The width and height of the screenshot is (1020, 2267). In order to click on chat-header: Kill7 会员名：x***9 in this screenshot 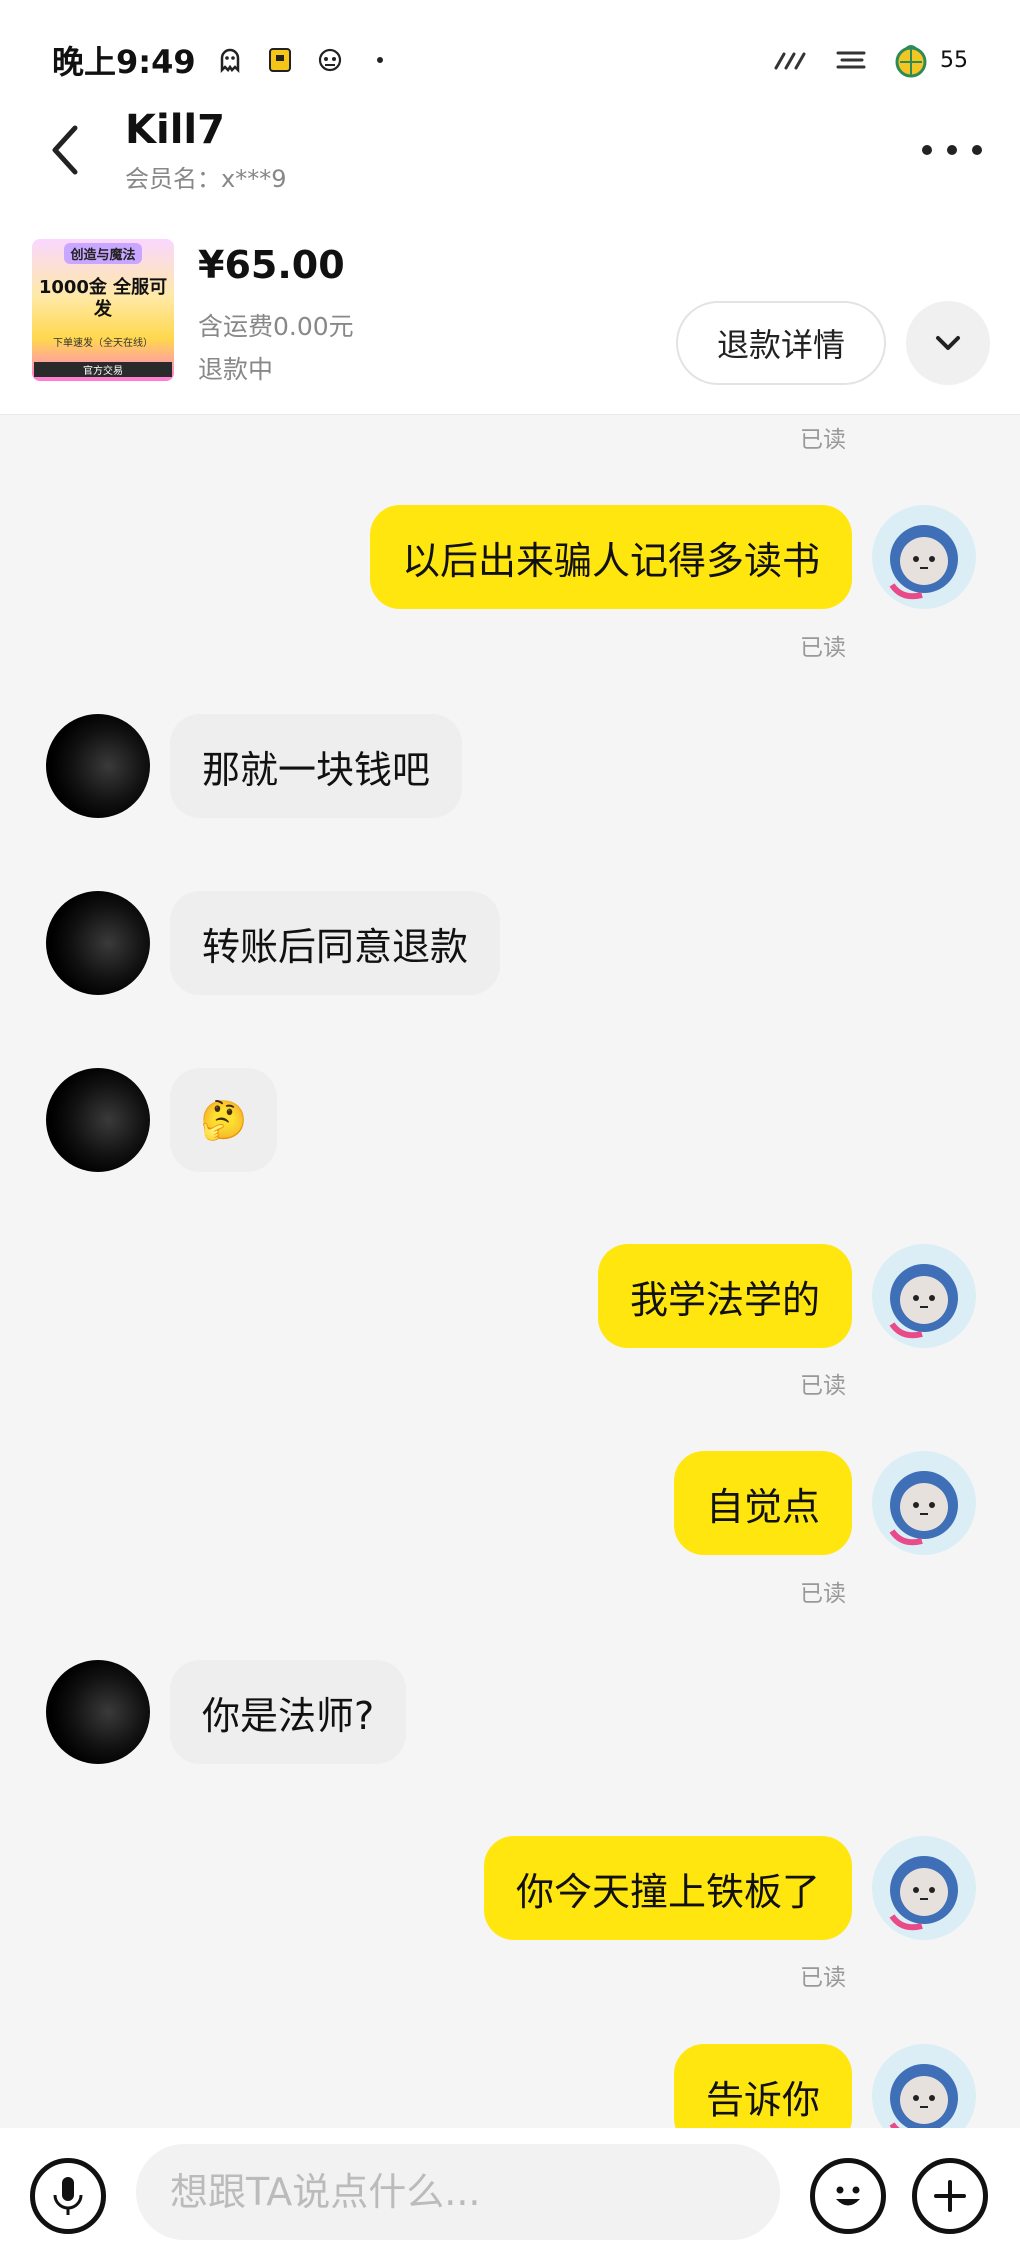, I will do `click(510, 155)`.